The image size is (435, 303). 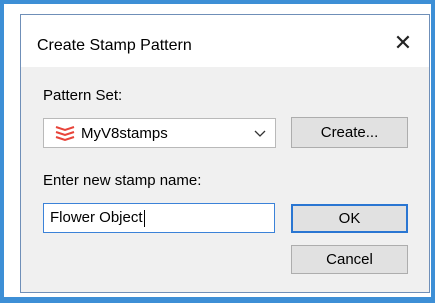 I want to click on ok-button: OK, so click(x=349, y=218).